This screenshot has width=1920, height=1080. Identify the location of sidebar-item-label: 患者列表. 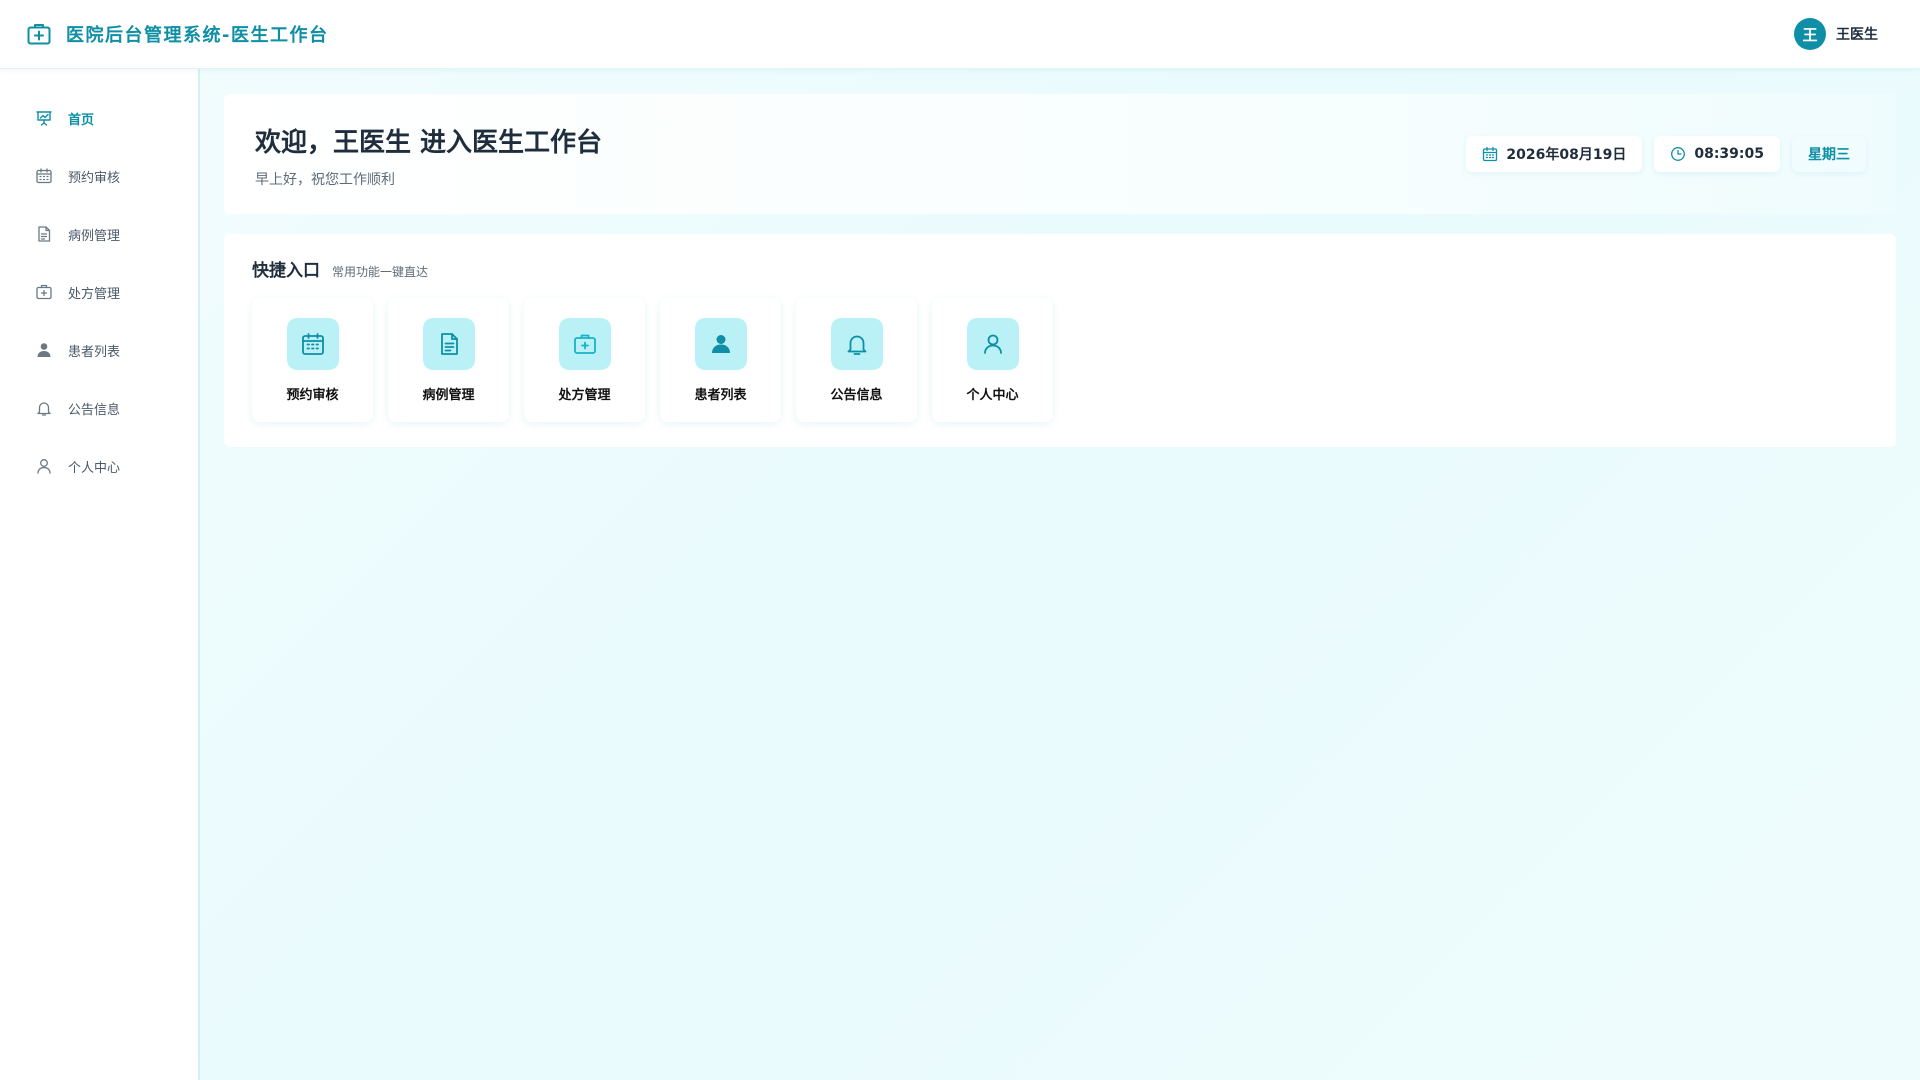
(94, 352).